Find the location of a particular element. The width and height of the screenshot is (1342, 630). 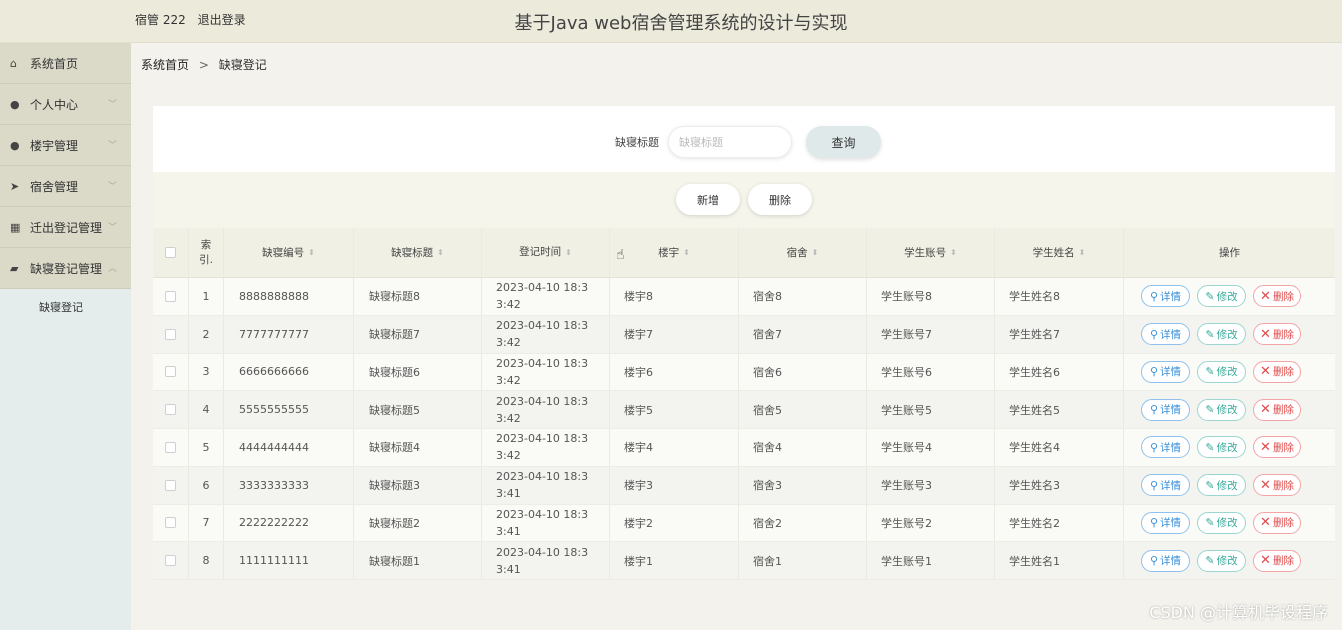

cell-account: 学生账号1 is located at coordinates (931, 560).